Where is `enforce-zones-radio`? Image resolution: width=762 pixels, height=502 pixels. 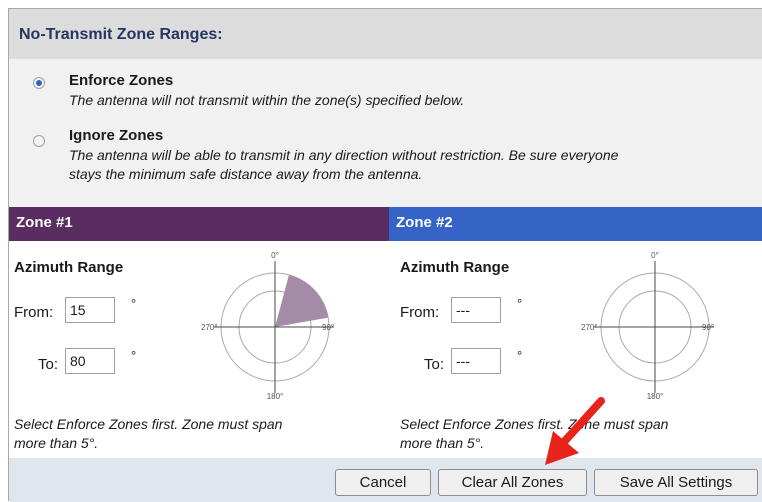
enforce-zones-radio is located at coordinates (39, 83).